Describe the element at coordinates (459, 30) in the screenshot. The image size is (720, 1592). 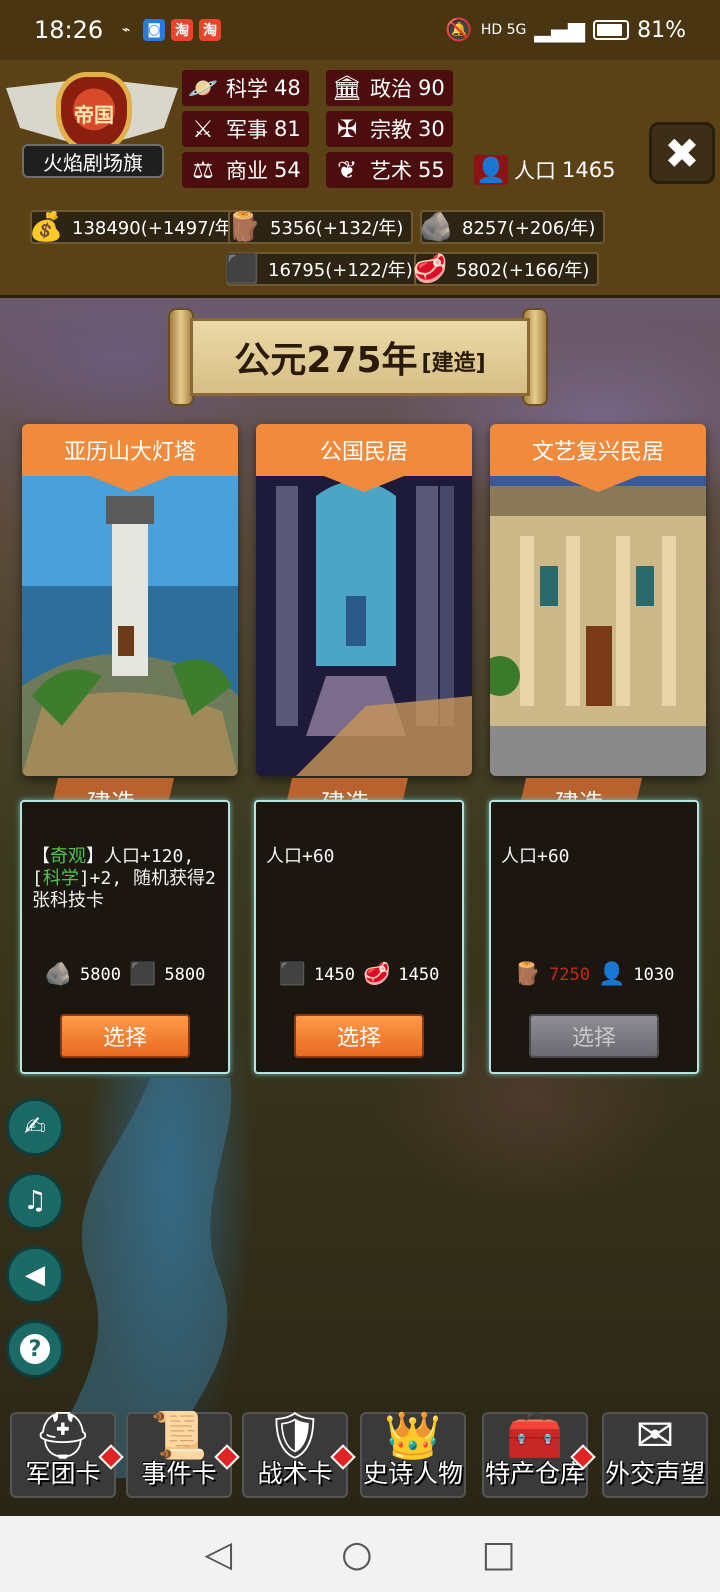
I see `mute-icon: 🔕` at that location.